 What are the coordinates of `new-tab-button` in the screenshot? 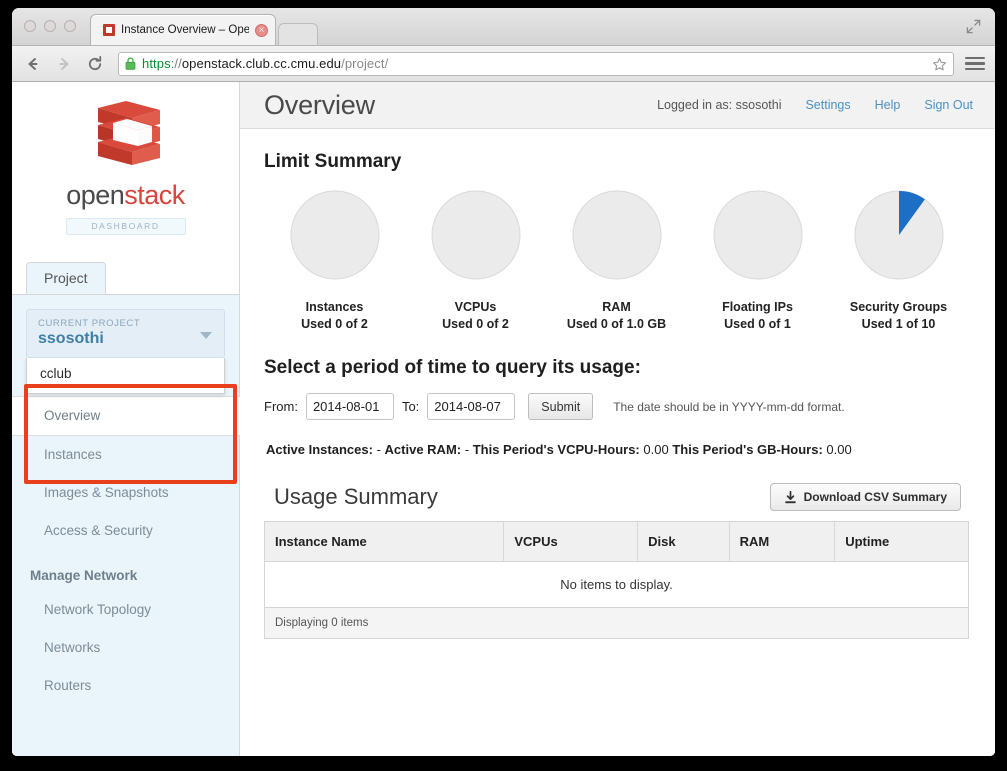 It's located at (298, 34).